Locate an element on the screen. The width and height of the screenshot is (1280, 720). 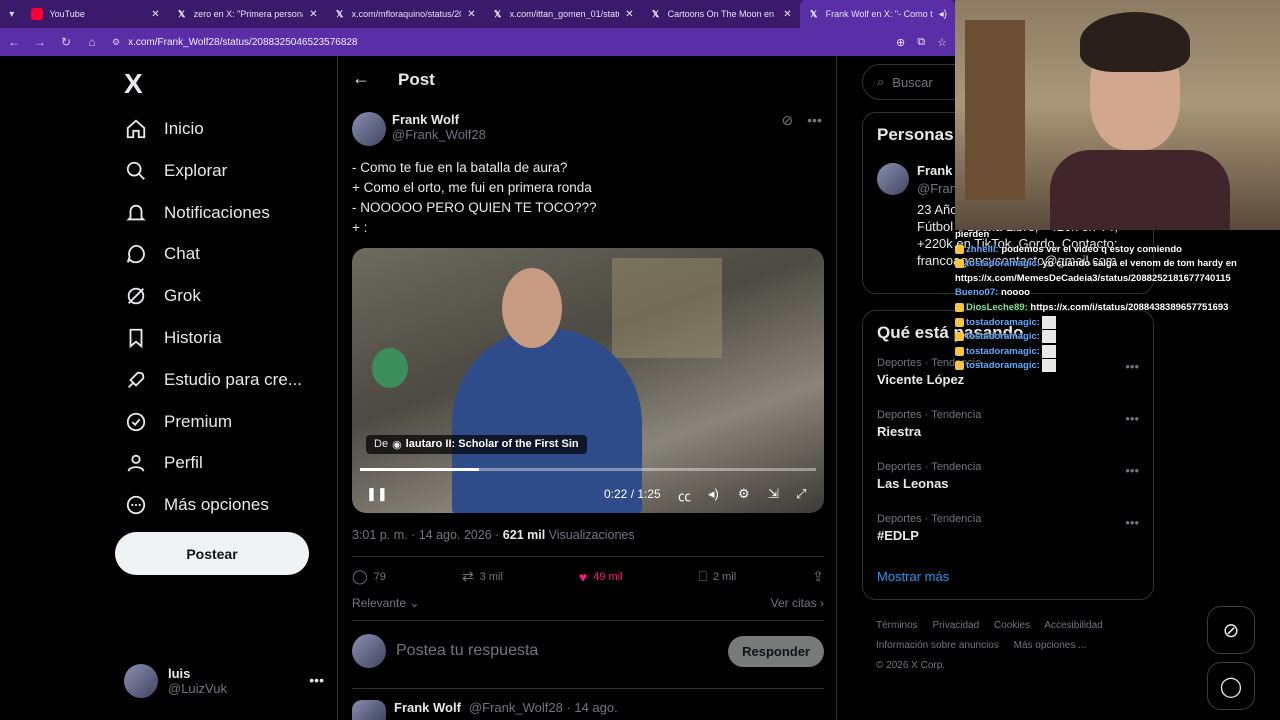
site-info-icon: ⚙ is located at coordinates (116, 42).